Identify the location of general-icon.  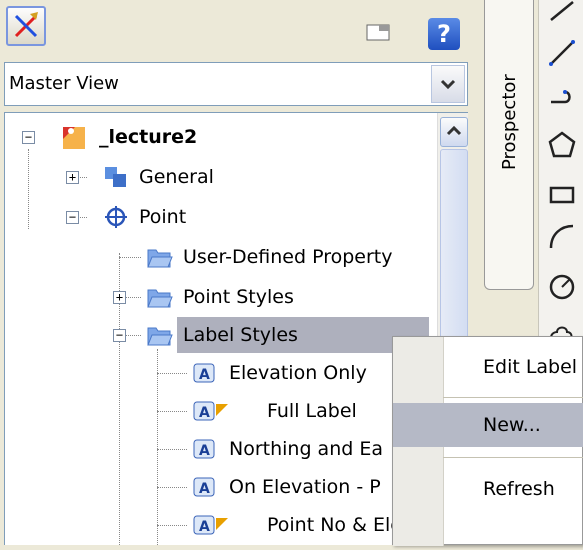
(116, 177).